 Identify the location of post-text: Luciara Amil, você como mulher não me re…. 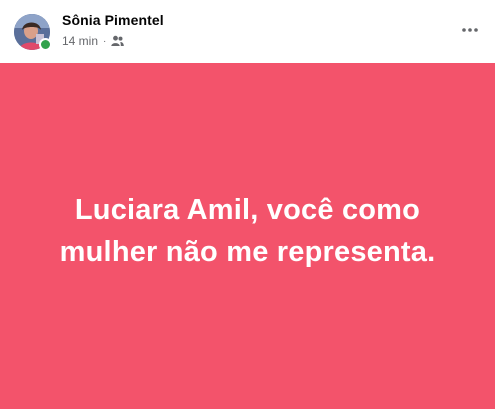
(247, 231).